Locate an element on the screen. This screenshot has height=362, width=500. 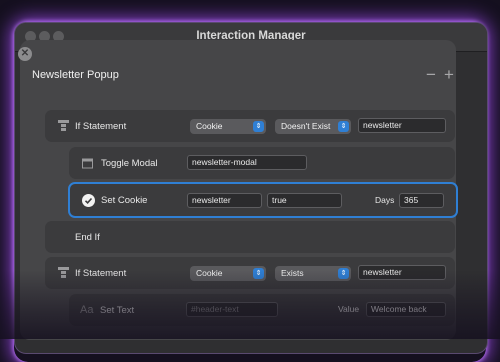
condition-operator-value: Doesn't Exist is located at coordinates (306, 126).